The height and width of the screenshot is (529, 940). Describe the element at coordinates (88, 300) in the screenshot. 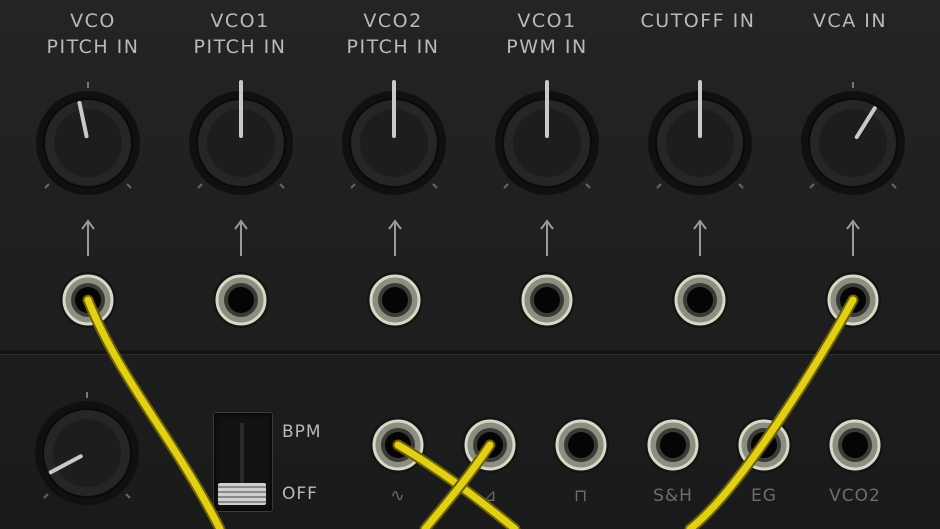

I see `vco-pitch-in-jack` at that location.